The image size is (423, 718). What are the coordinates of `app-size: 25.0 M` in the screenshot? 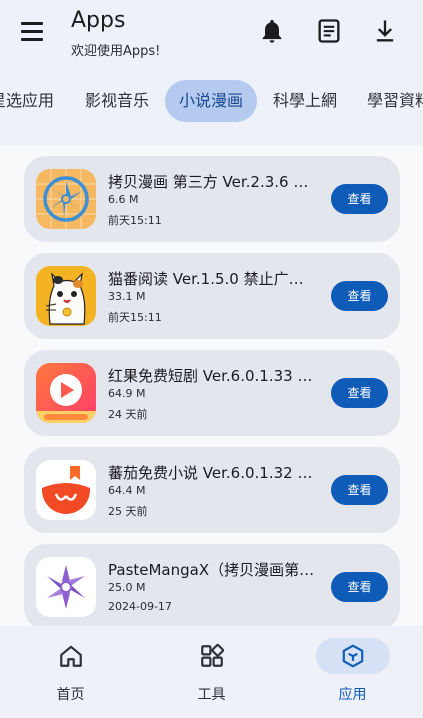 It's located at (127, 587).